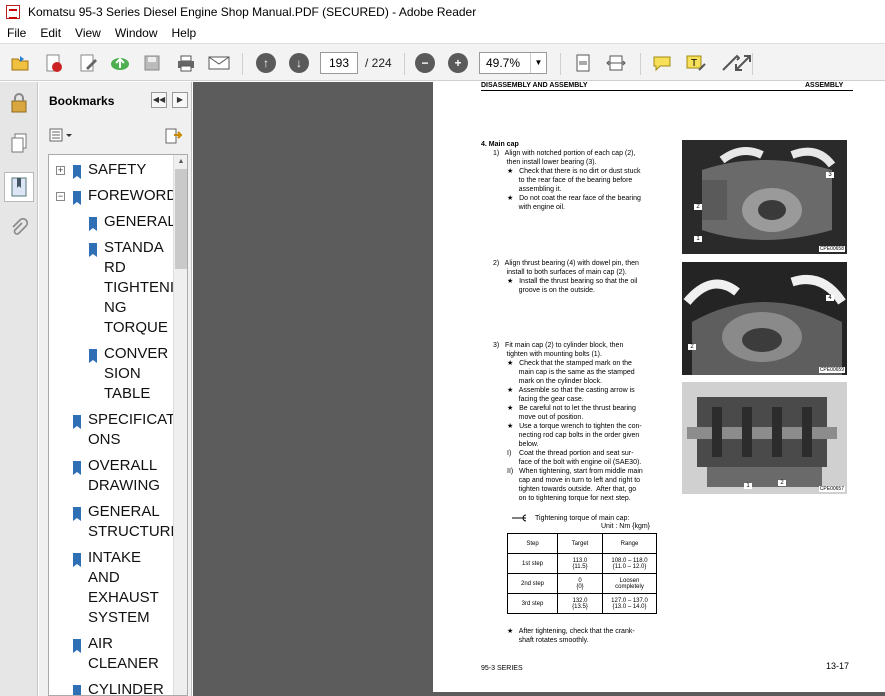 The width and height of the screenshot is (885, 696). What do you see at coordinates (117, 170) in the screenshot?
I see `bookmark-item: SAFETY` at bounding box center [117, 170].